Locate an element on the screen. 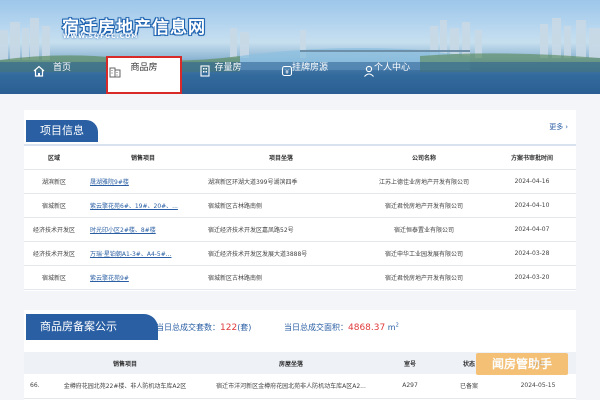 This screenshot has width=600, height=400. column-header: 房屋坐落 is located at coordinates (291, 363).